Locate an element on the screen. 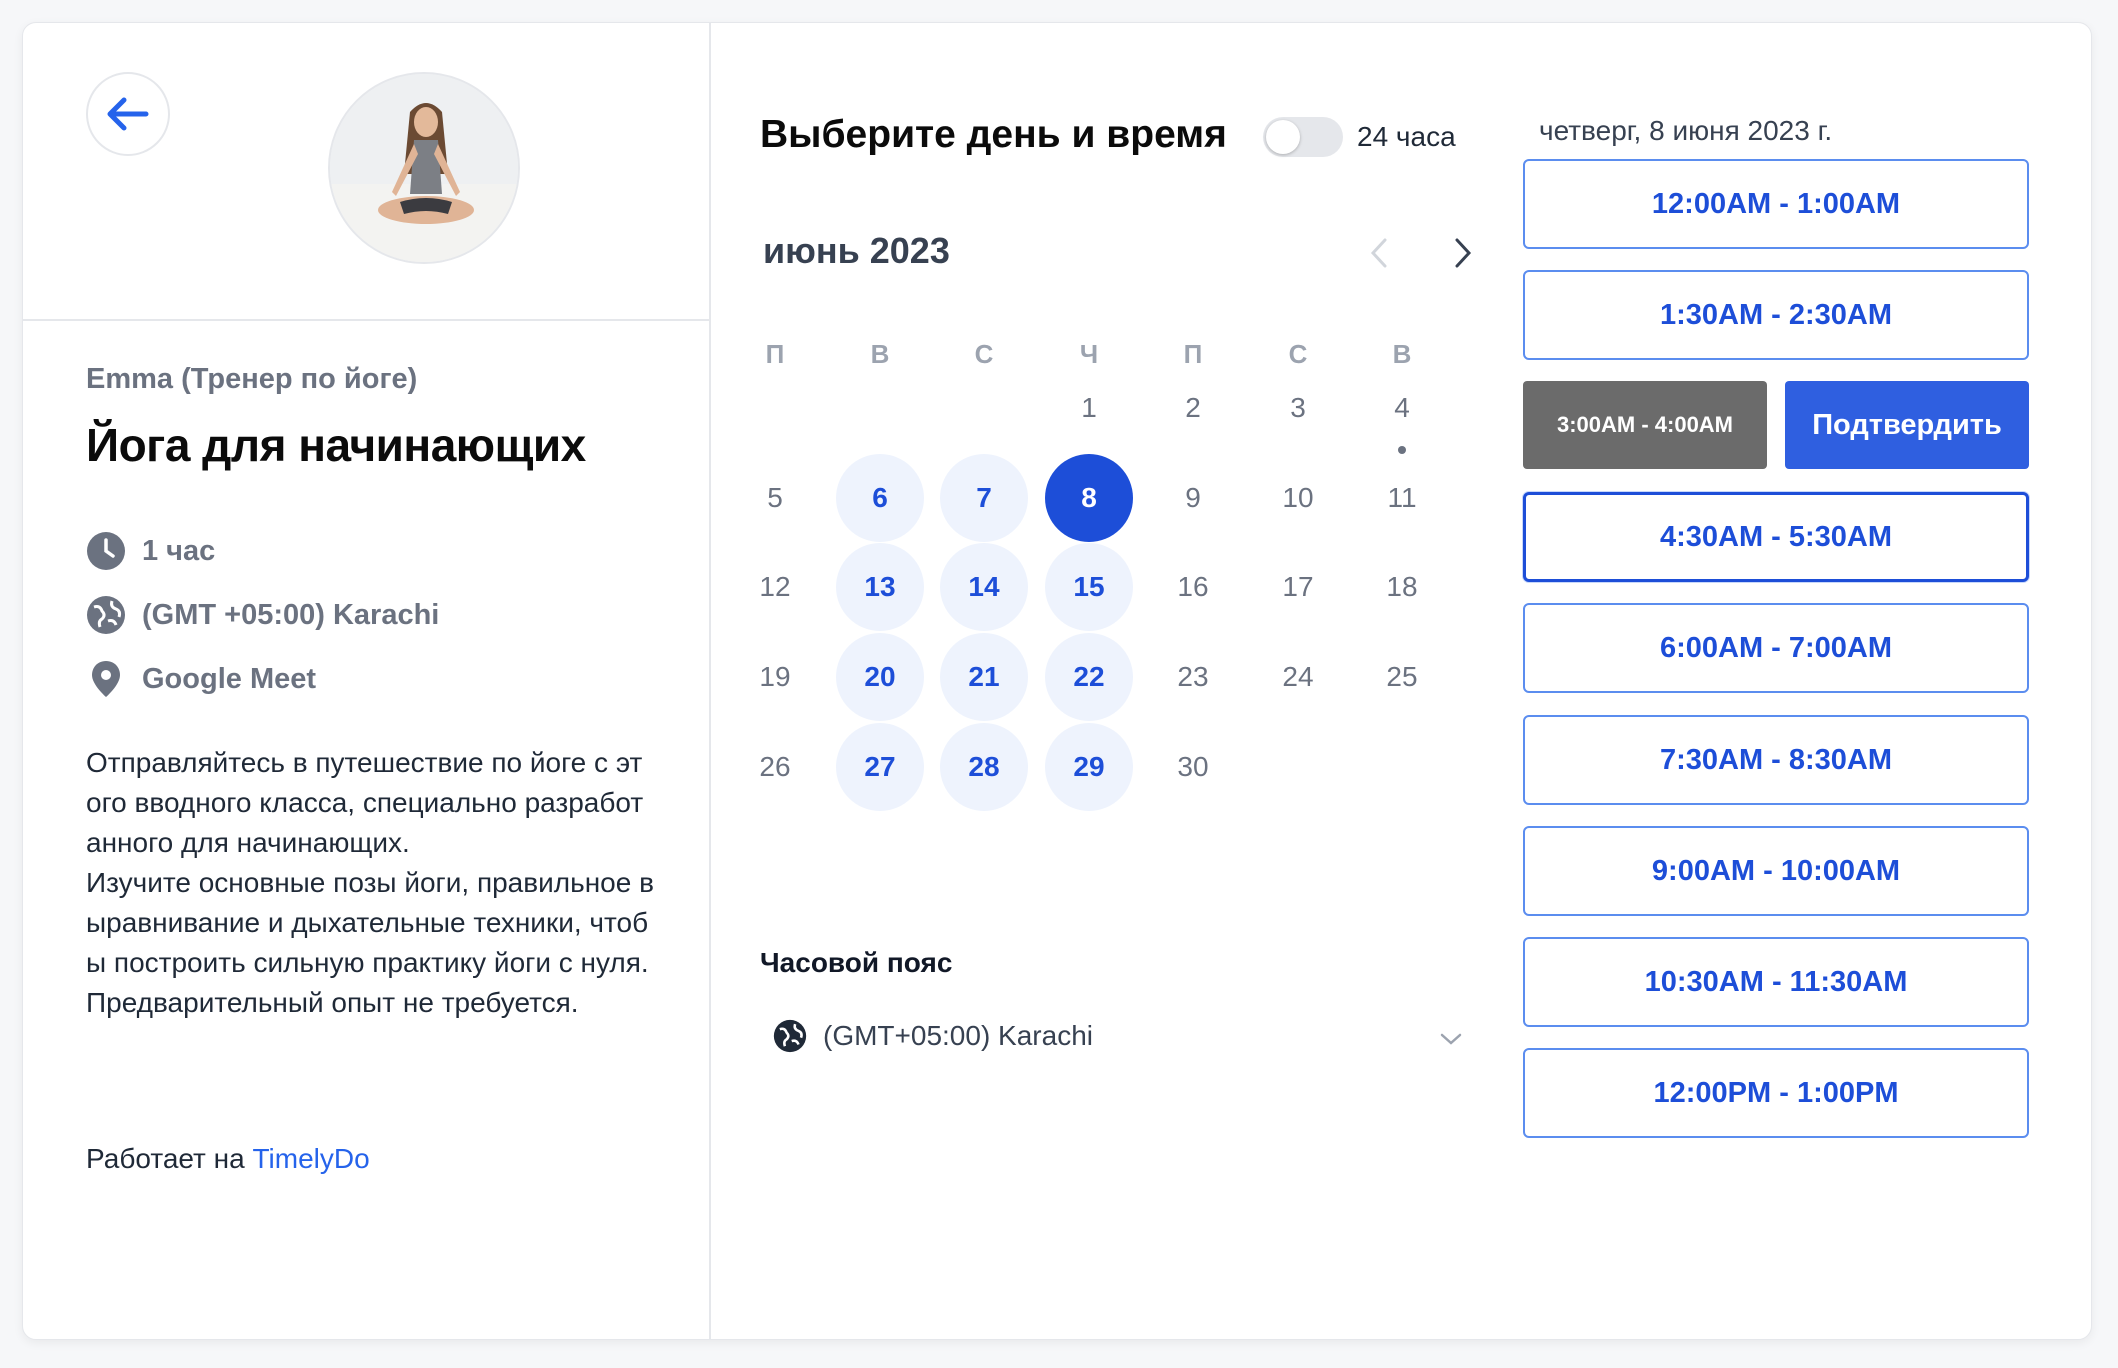 Image resolution: width=2118 pixels, height=1368 pixels. time-slot: 10:30AM - 11:30AM is located at coordinates (1776, 982).